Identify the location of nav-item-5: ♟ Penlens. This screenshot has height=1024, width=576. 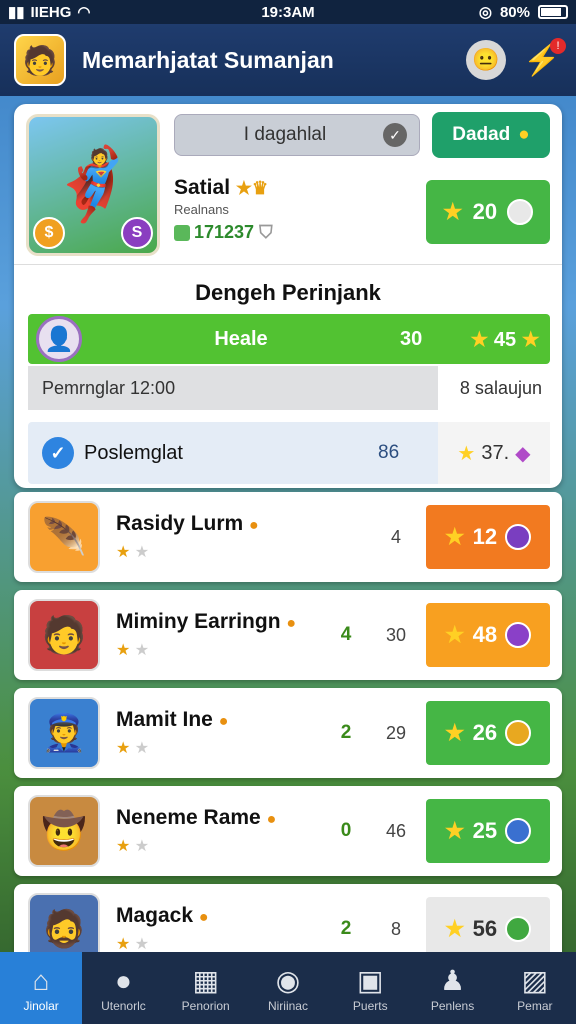
(452, 988).